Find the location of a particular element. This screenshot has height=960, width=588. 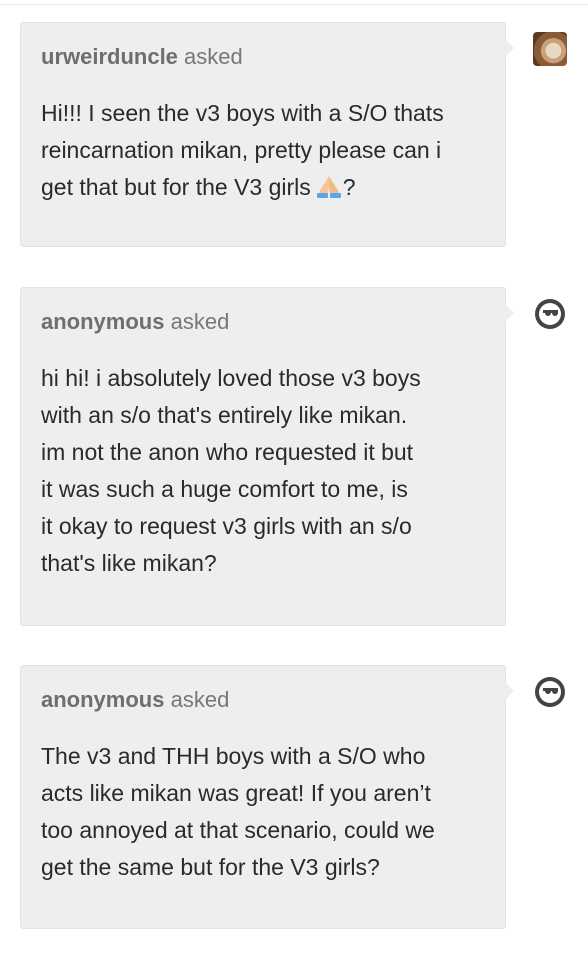

top-divider is located at coordinates (294, 4).